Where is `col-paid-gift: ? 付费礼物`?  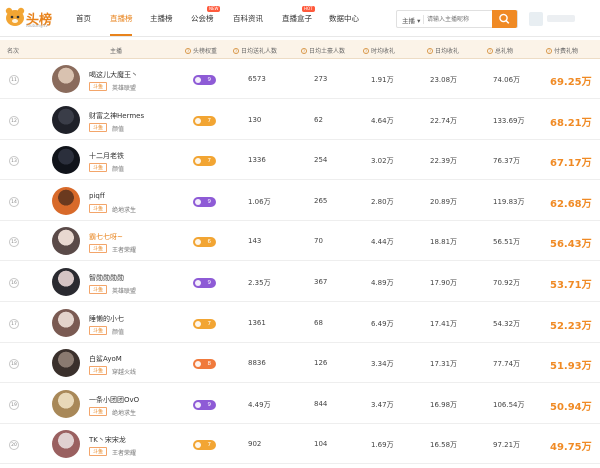 col-paid-gift: ? 付费礼物 is located at coordinates (562, 50).